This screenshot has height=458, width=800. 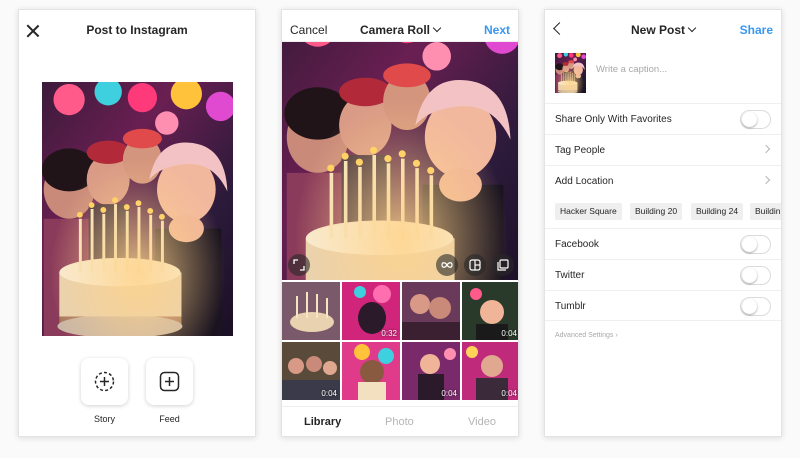 I want to click on share-favorites-row: Share Only With Favorites, so click(x=663, y=118).